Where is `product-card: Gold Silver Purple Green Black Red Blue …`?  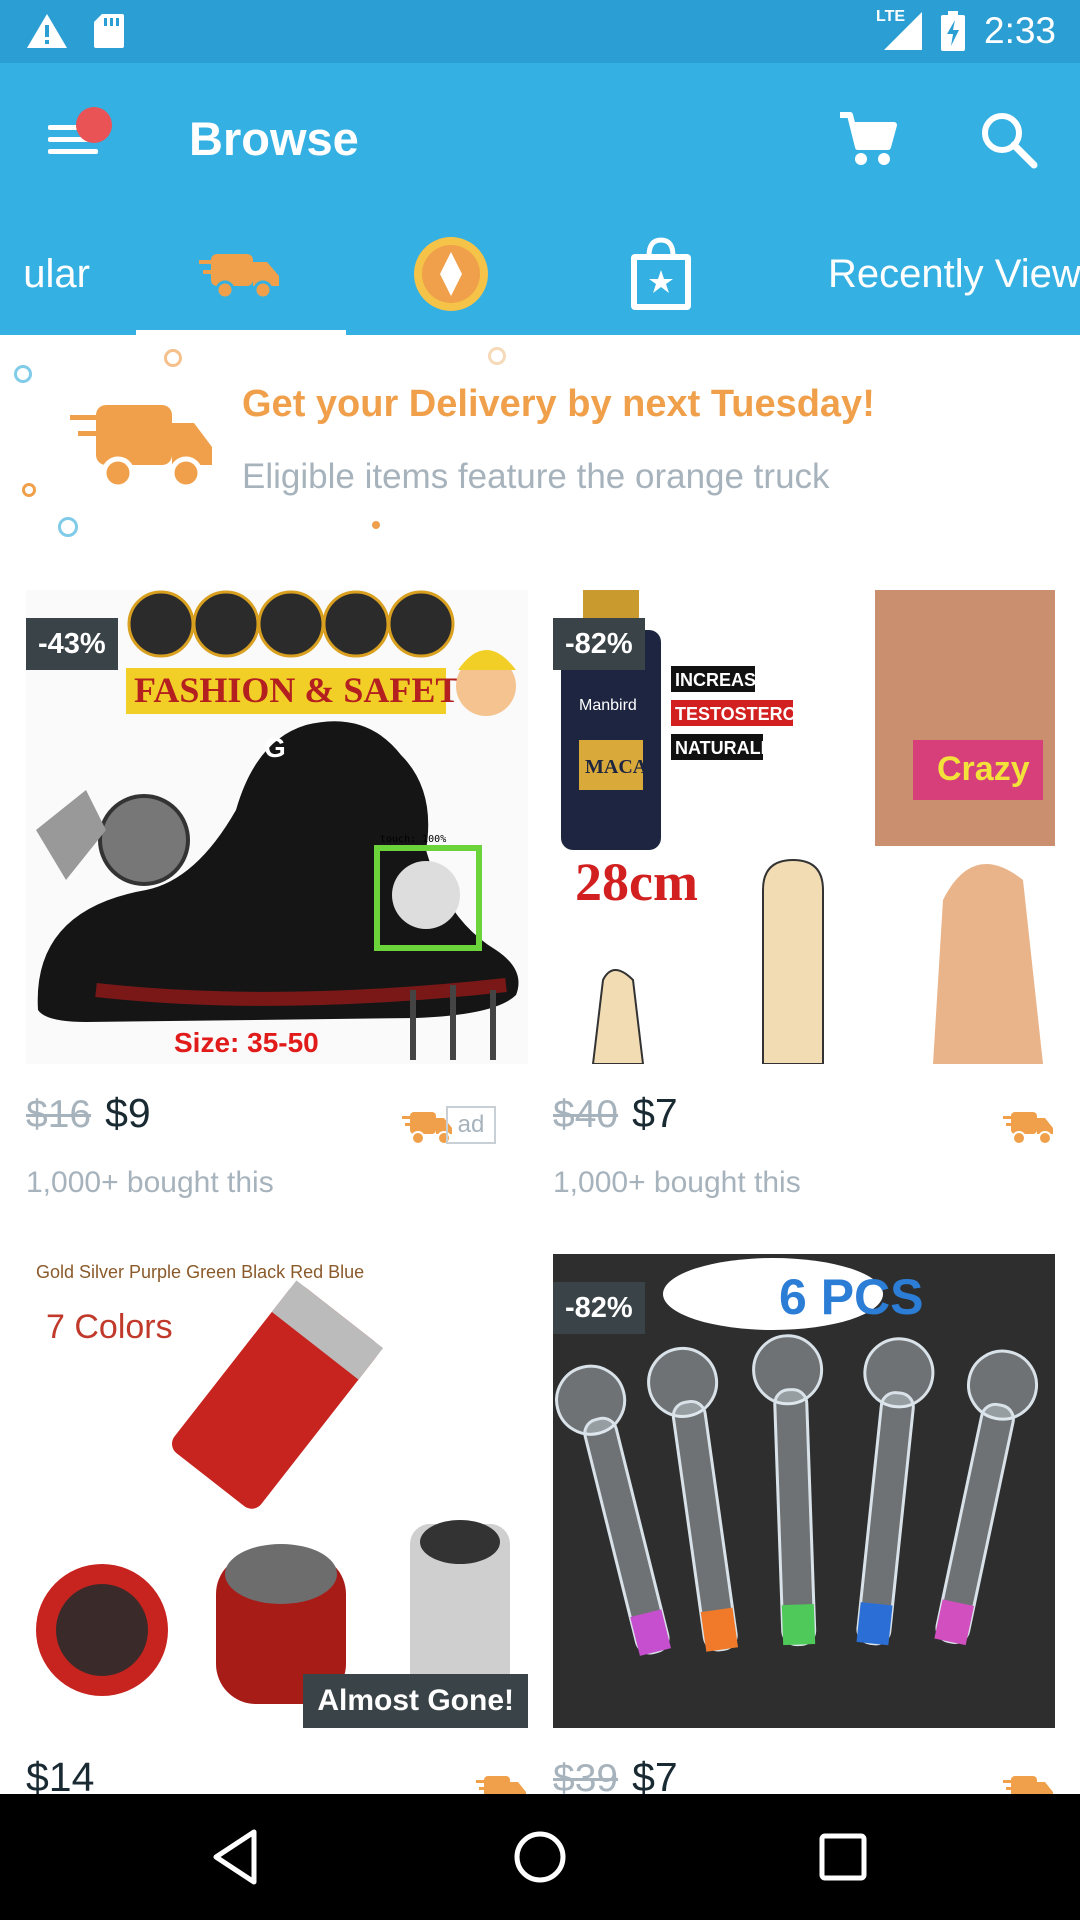 product-card: Gold Silver Purple Green Black Red Blue … is located at coordinates (277, 1531).